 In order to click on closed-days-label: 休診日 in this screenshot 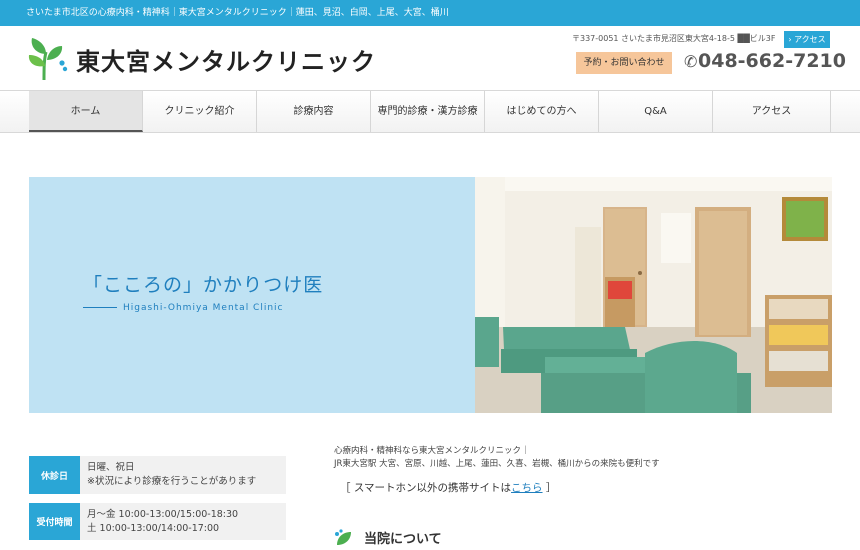, I will do `click(54, 475)`.